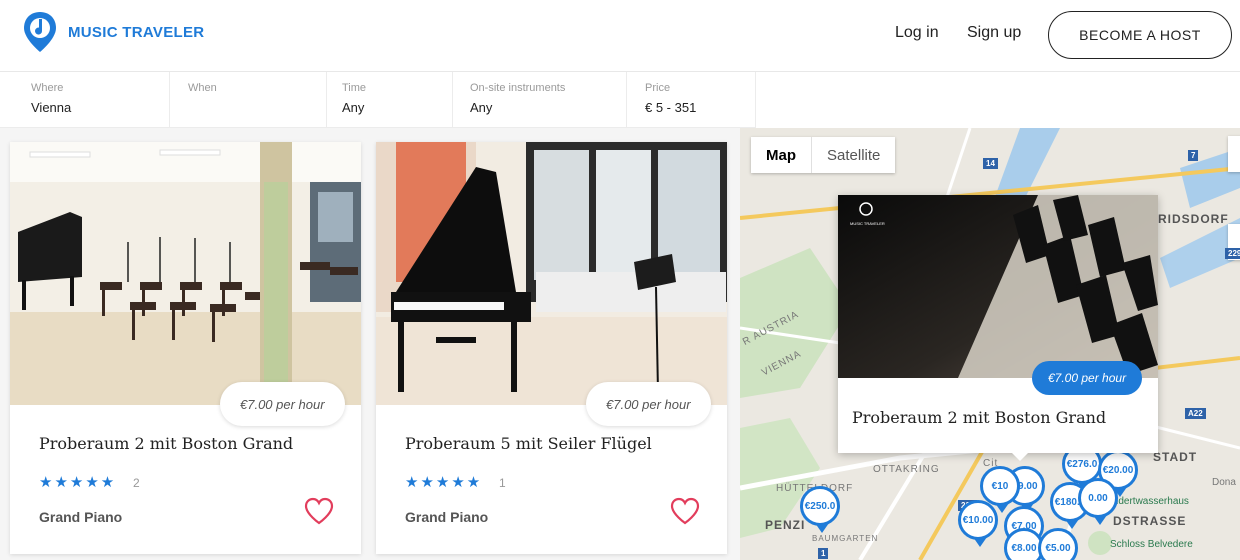 This screenshot has height=560, width=1240. What do you see at coordinates (917, 33) in the screenshot?
I see `login-link: Log in` at bounding box center [917, 33].